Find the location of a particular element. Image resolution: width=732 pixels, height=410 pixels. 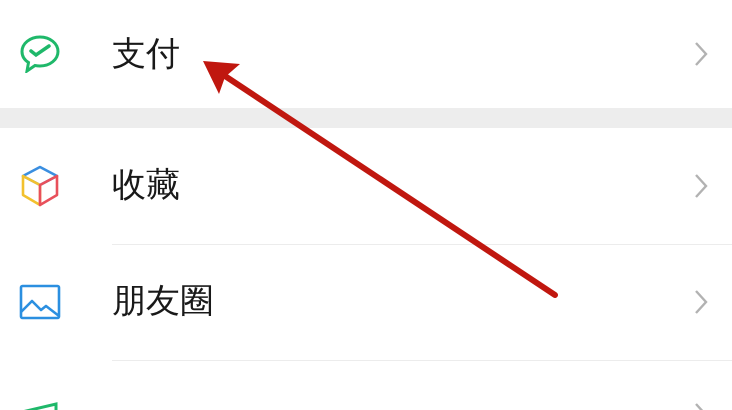

cube-icon is located at coordinates (40, 186).